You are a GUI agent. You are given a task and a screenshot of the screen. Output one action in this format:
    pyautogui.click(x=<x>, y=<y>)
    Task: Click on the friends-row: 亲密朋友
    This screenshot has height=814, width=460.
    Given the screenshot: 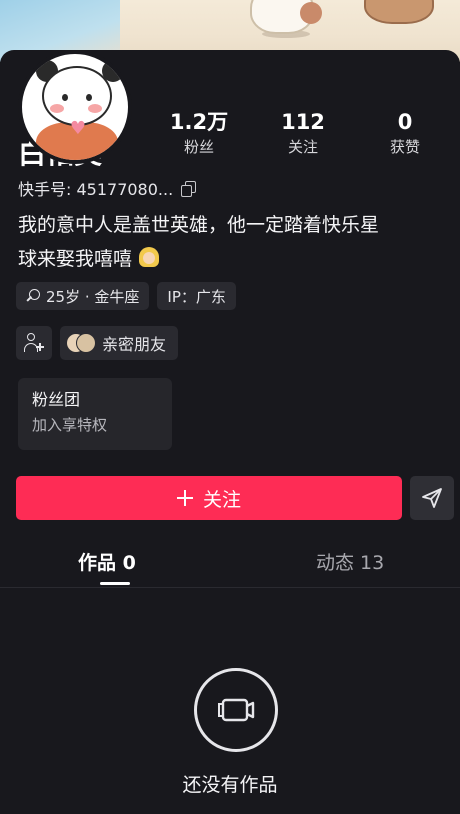 What is the action you would take?
    pyautogui.click(x=97, y=343)
    